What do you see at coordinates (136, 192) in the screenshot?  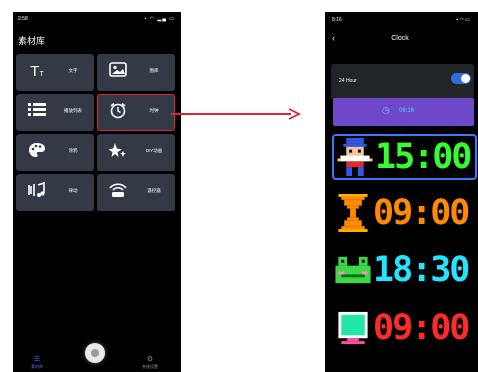 I see `tile-remote: 遥控器` at bounding box center [136, 192].